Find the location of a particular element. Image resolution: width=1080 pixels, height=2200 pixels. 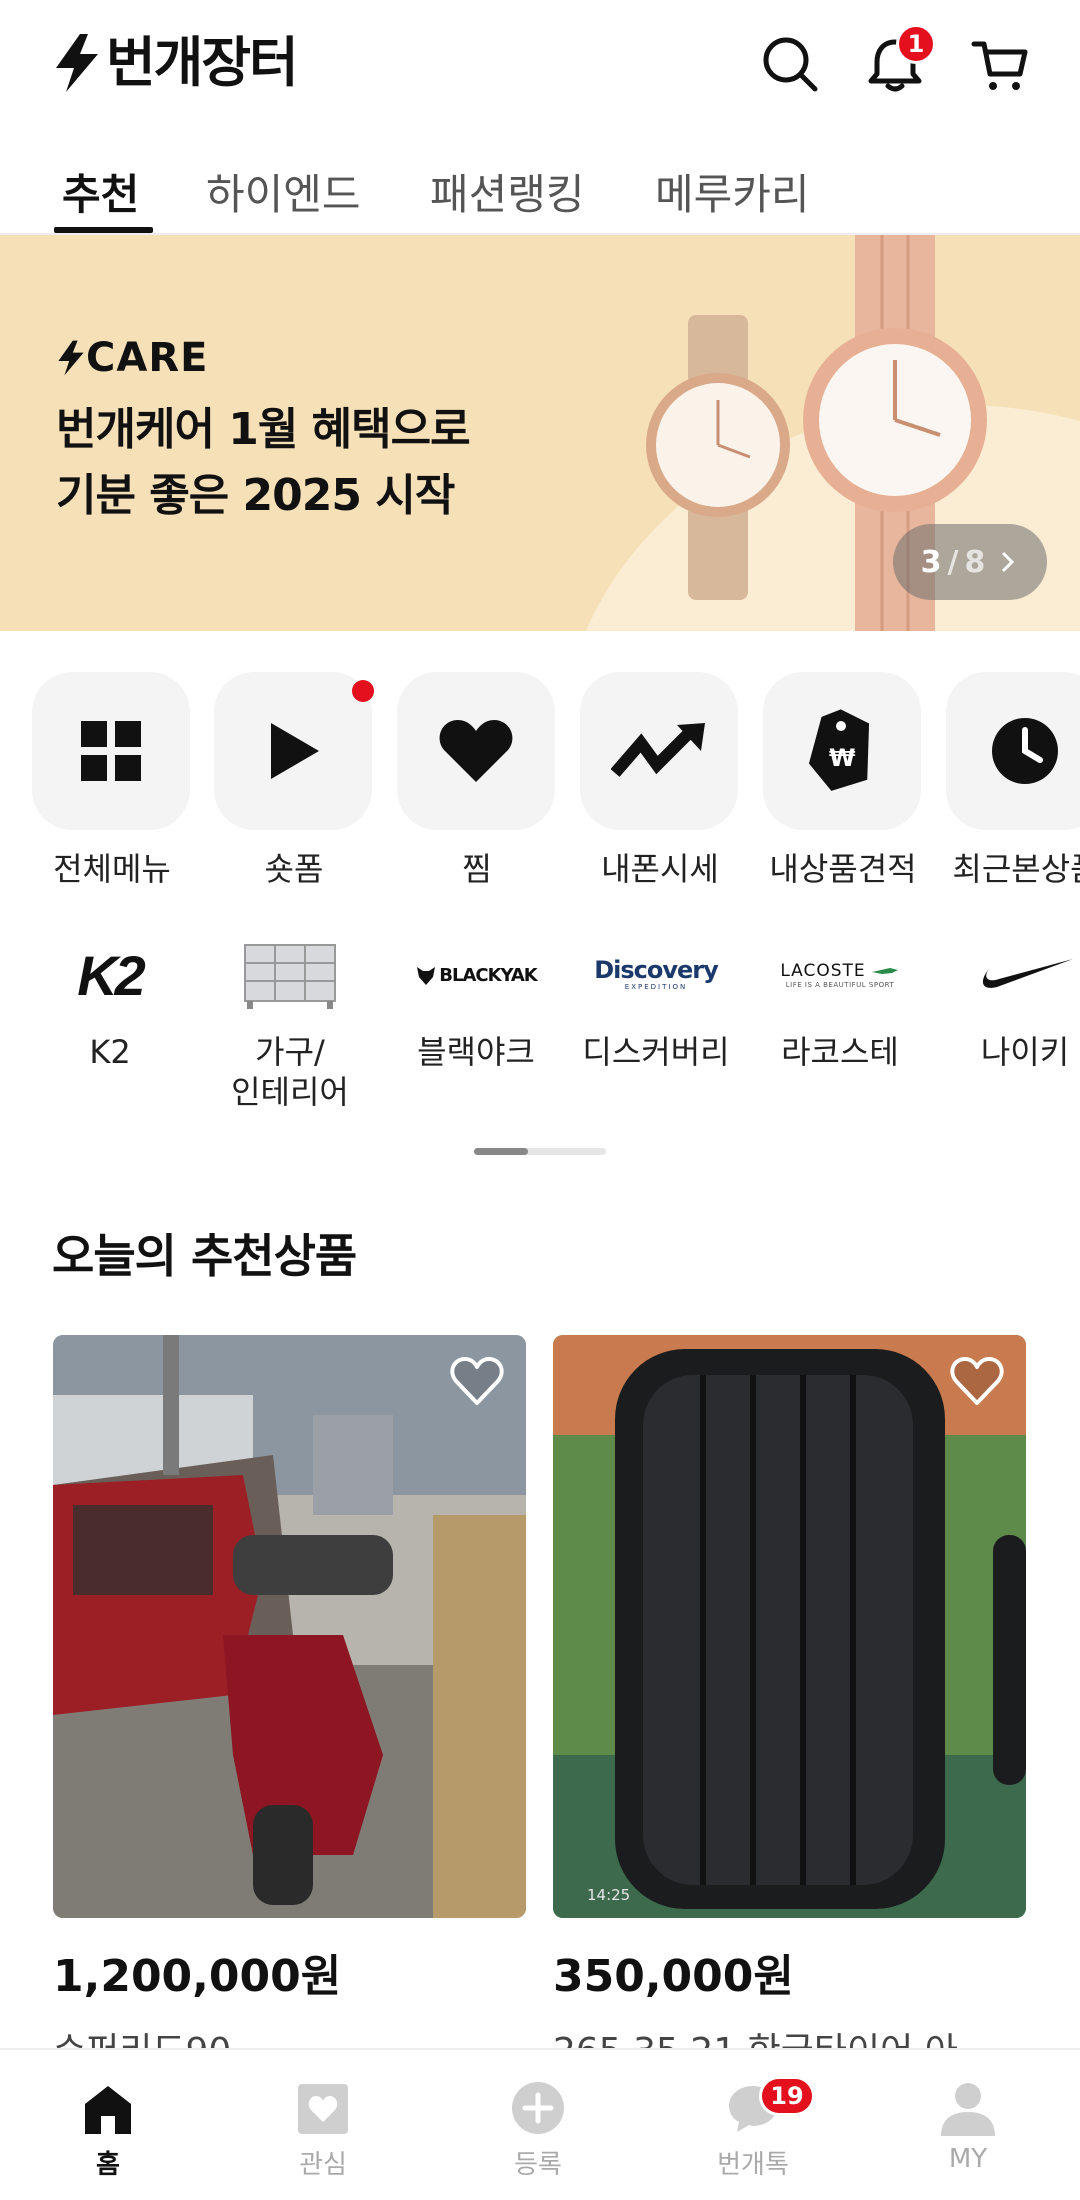

person-icon is located at coordinates (968, 2109).